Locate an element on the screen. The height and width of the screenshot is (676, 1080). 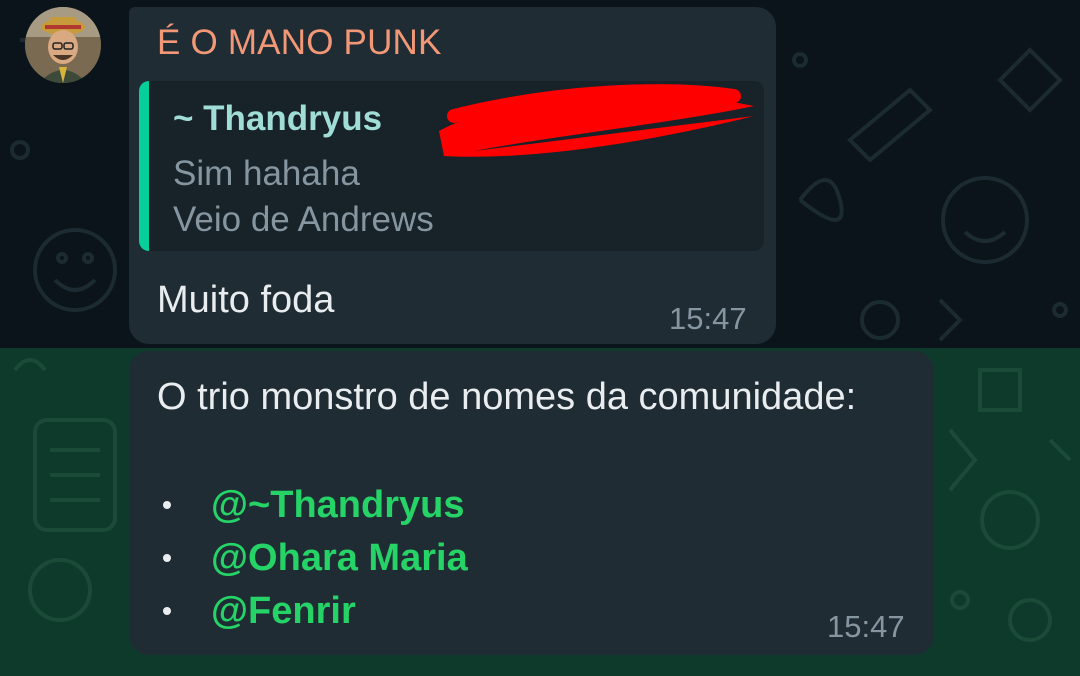
quoted-text-line: Sim hahaha is located at coordinates (266, 173).